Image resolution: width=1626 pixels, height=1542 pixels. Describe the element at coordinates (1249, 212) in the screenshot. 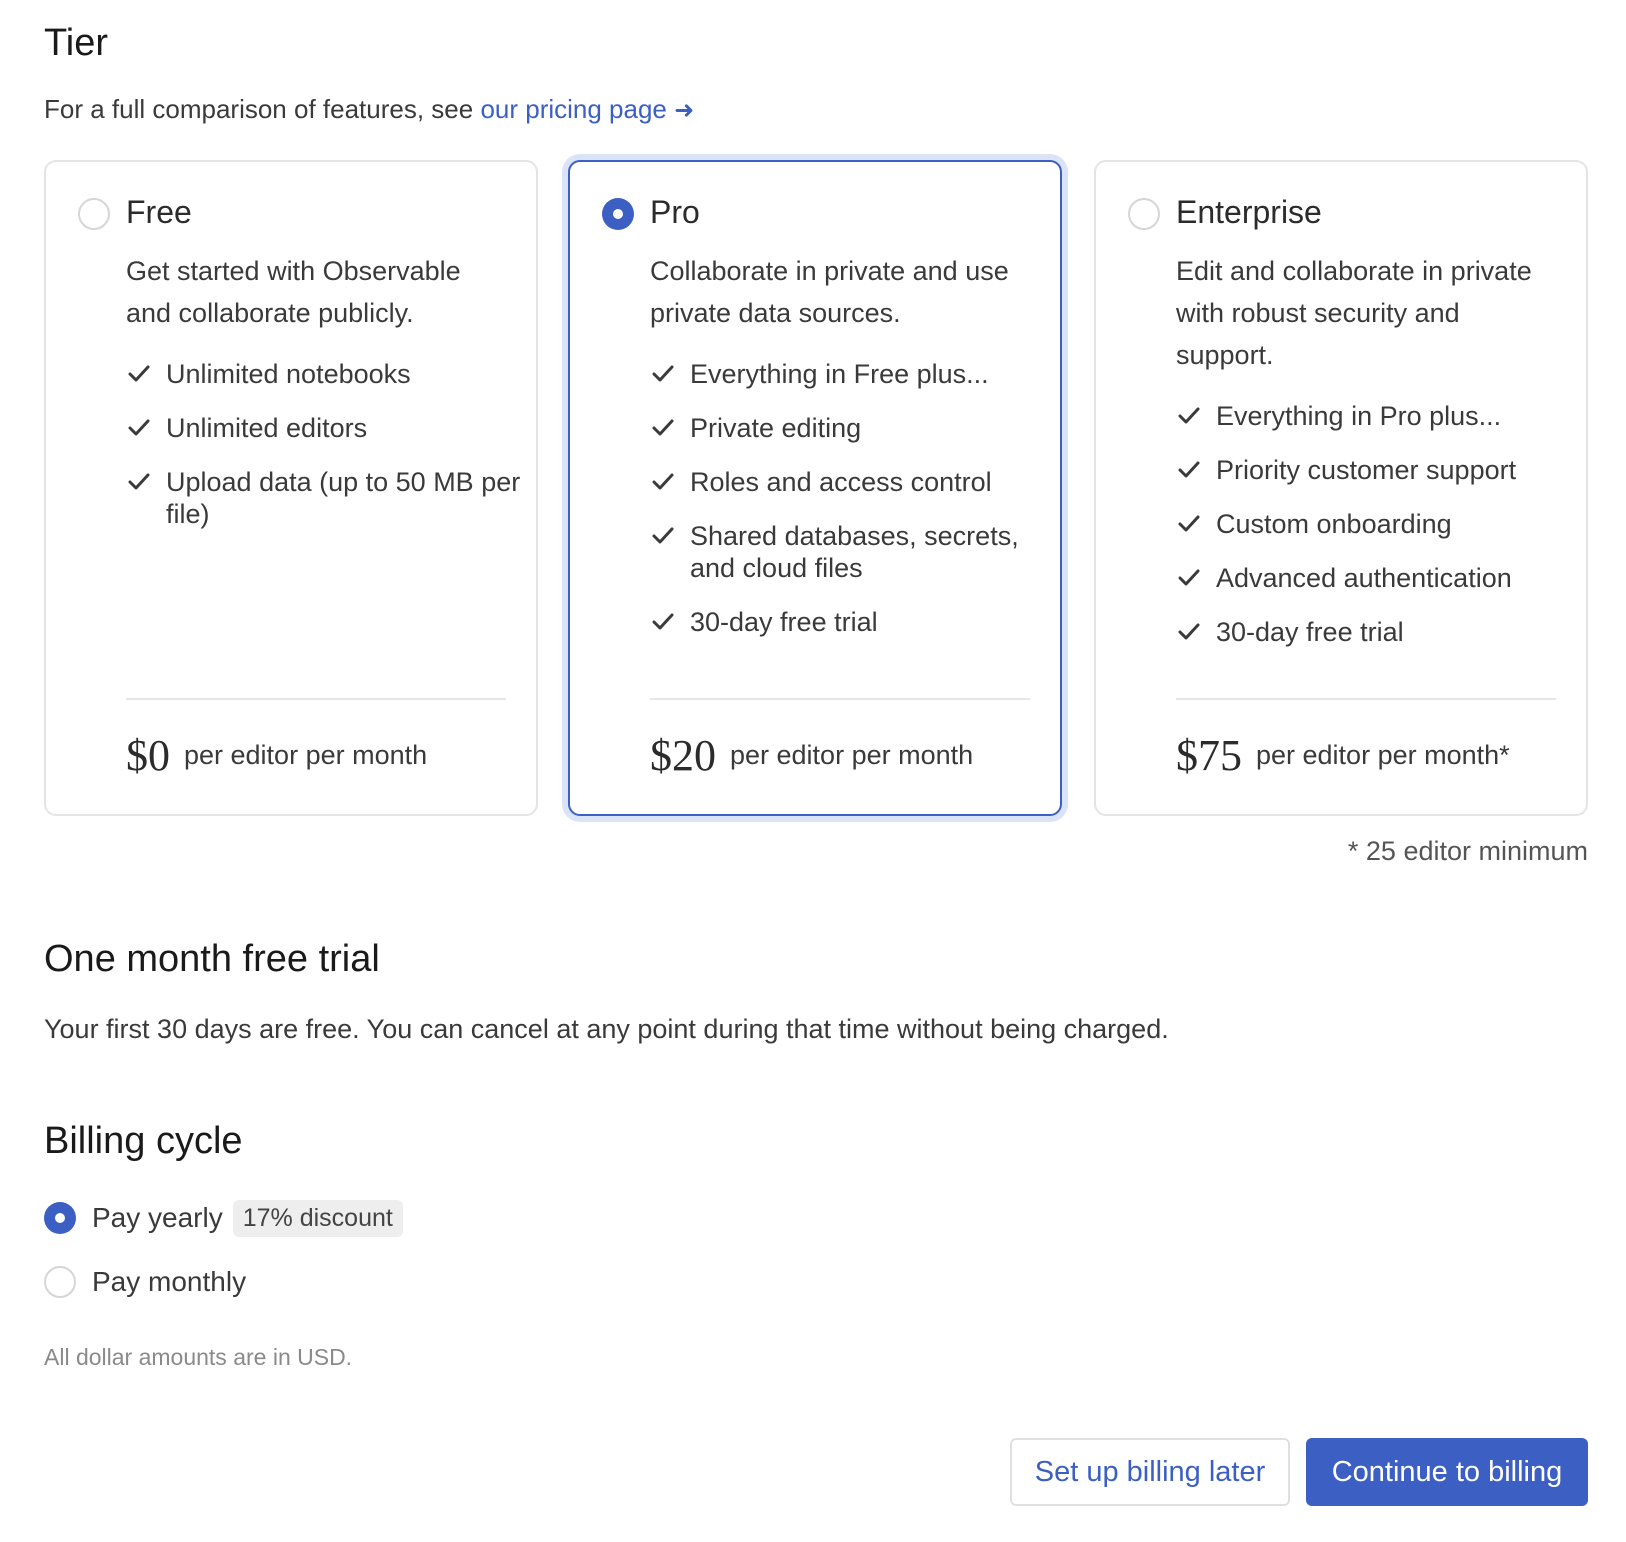

I see `tier-name: Enterprise` at that location.